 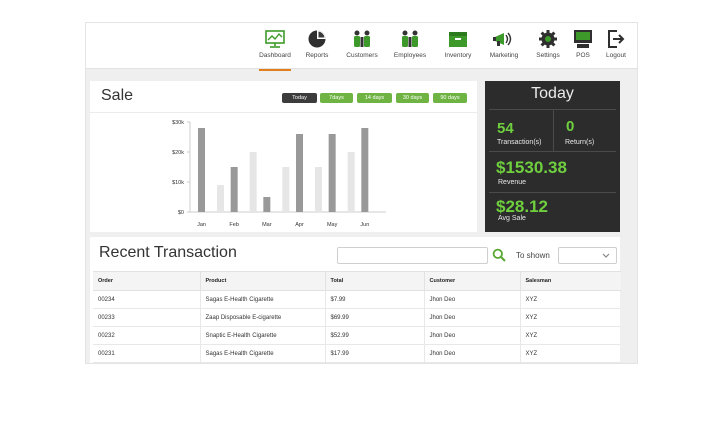 I want to click on x-tick-label: Jan, so click(x=201, y=225).